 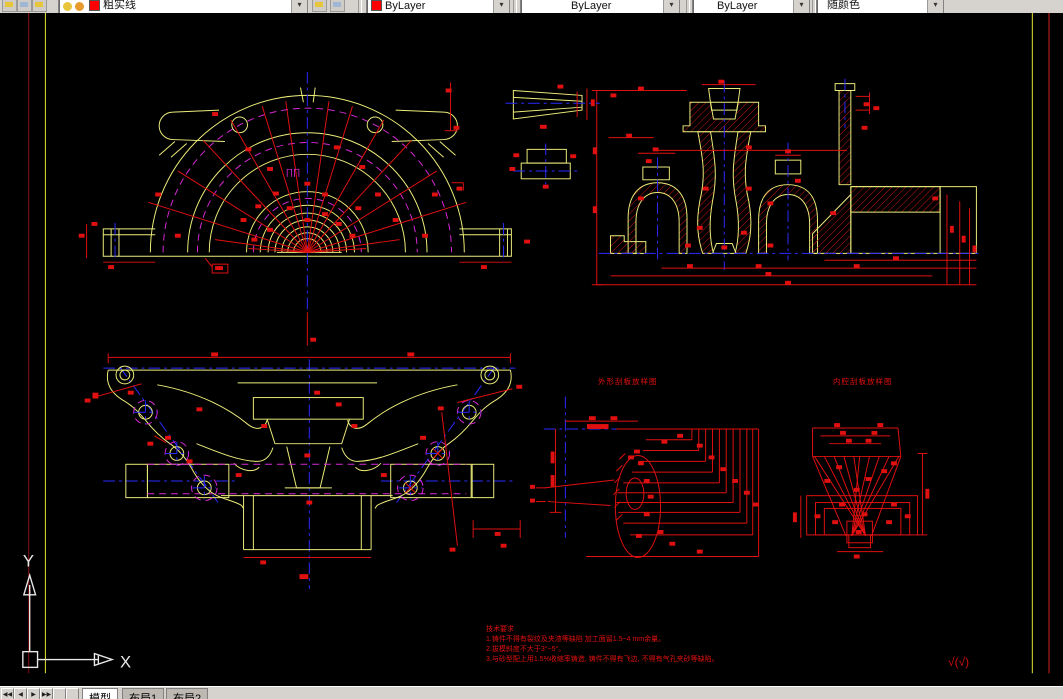 I want to click on ucs-x-label: X, so click(x=125, y=661).